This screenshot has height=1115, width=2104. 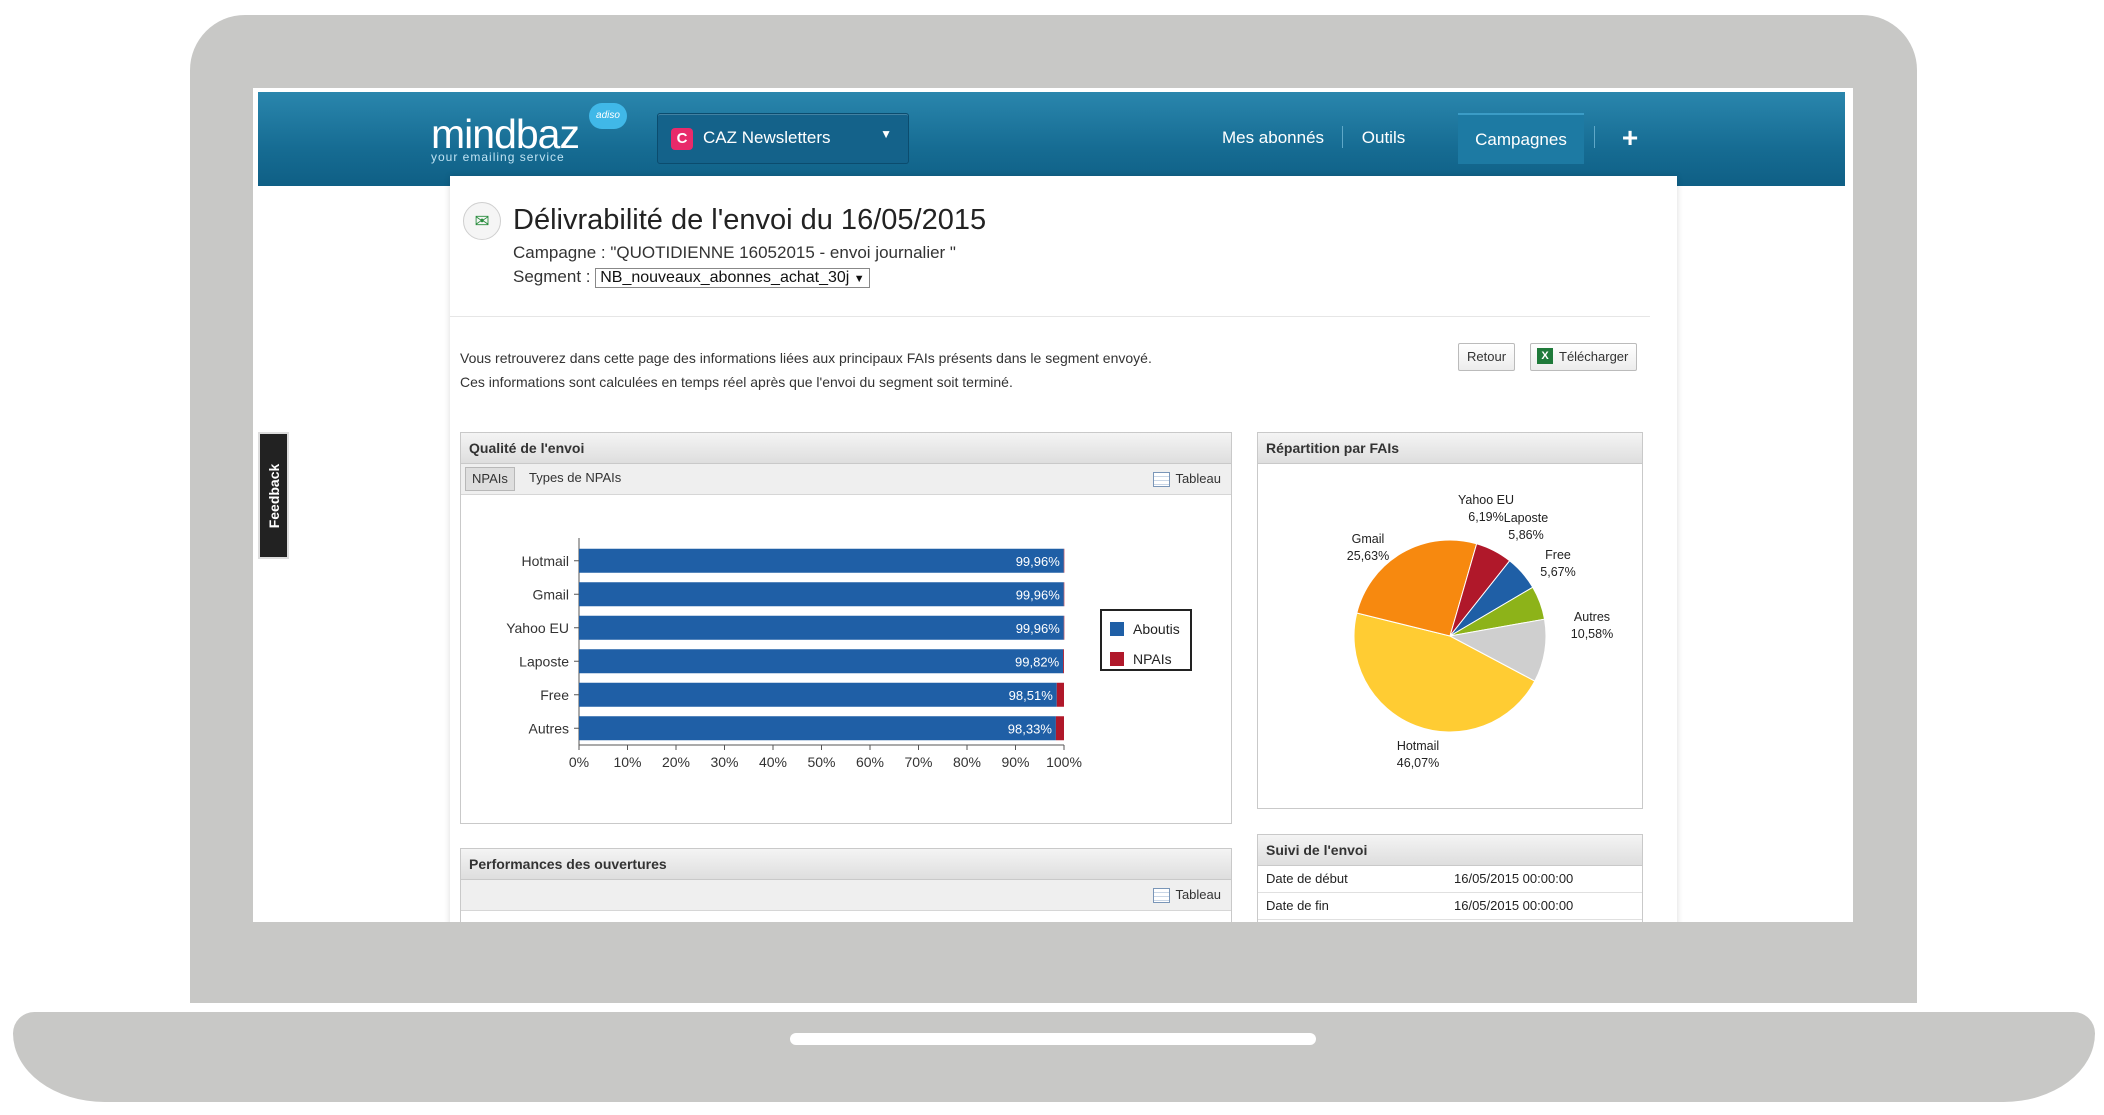 I want to click on category-label: Laposte, so click(x=544, y=661).